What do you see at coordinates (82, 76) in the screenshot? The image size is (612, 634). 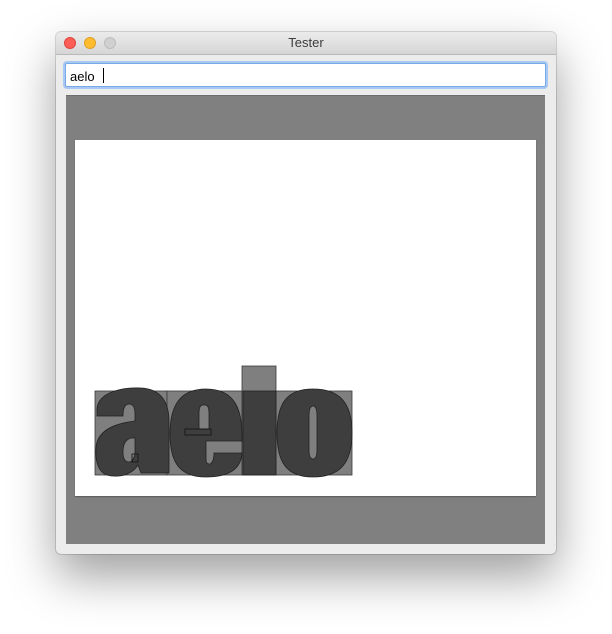 I see `text-input-value: aelo` at bounding box center [82, 76].